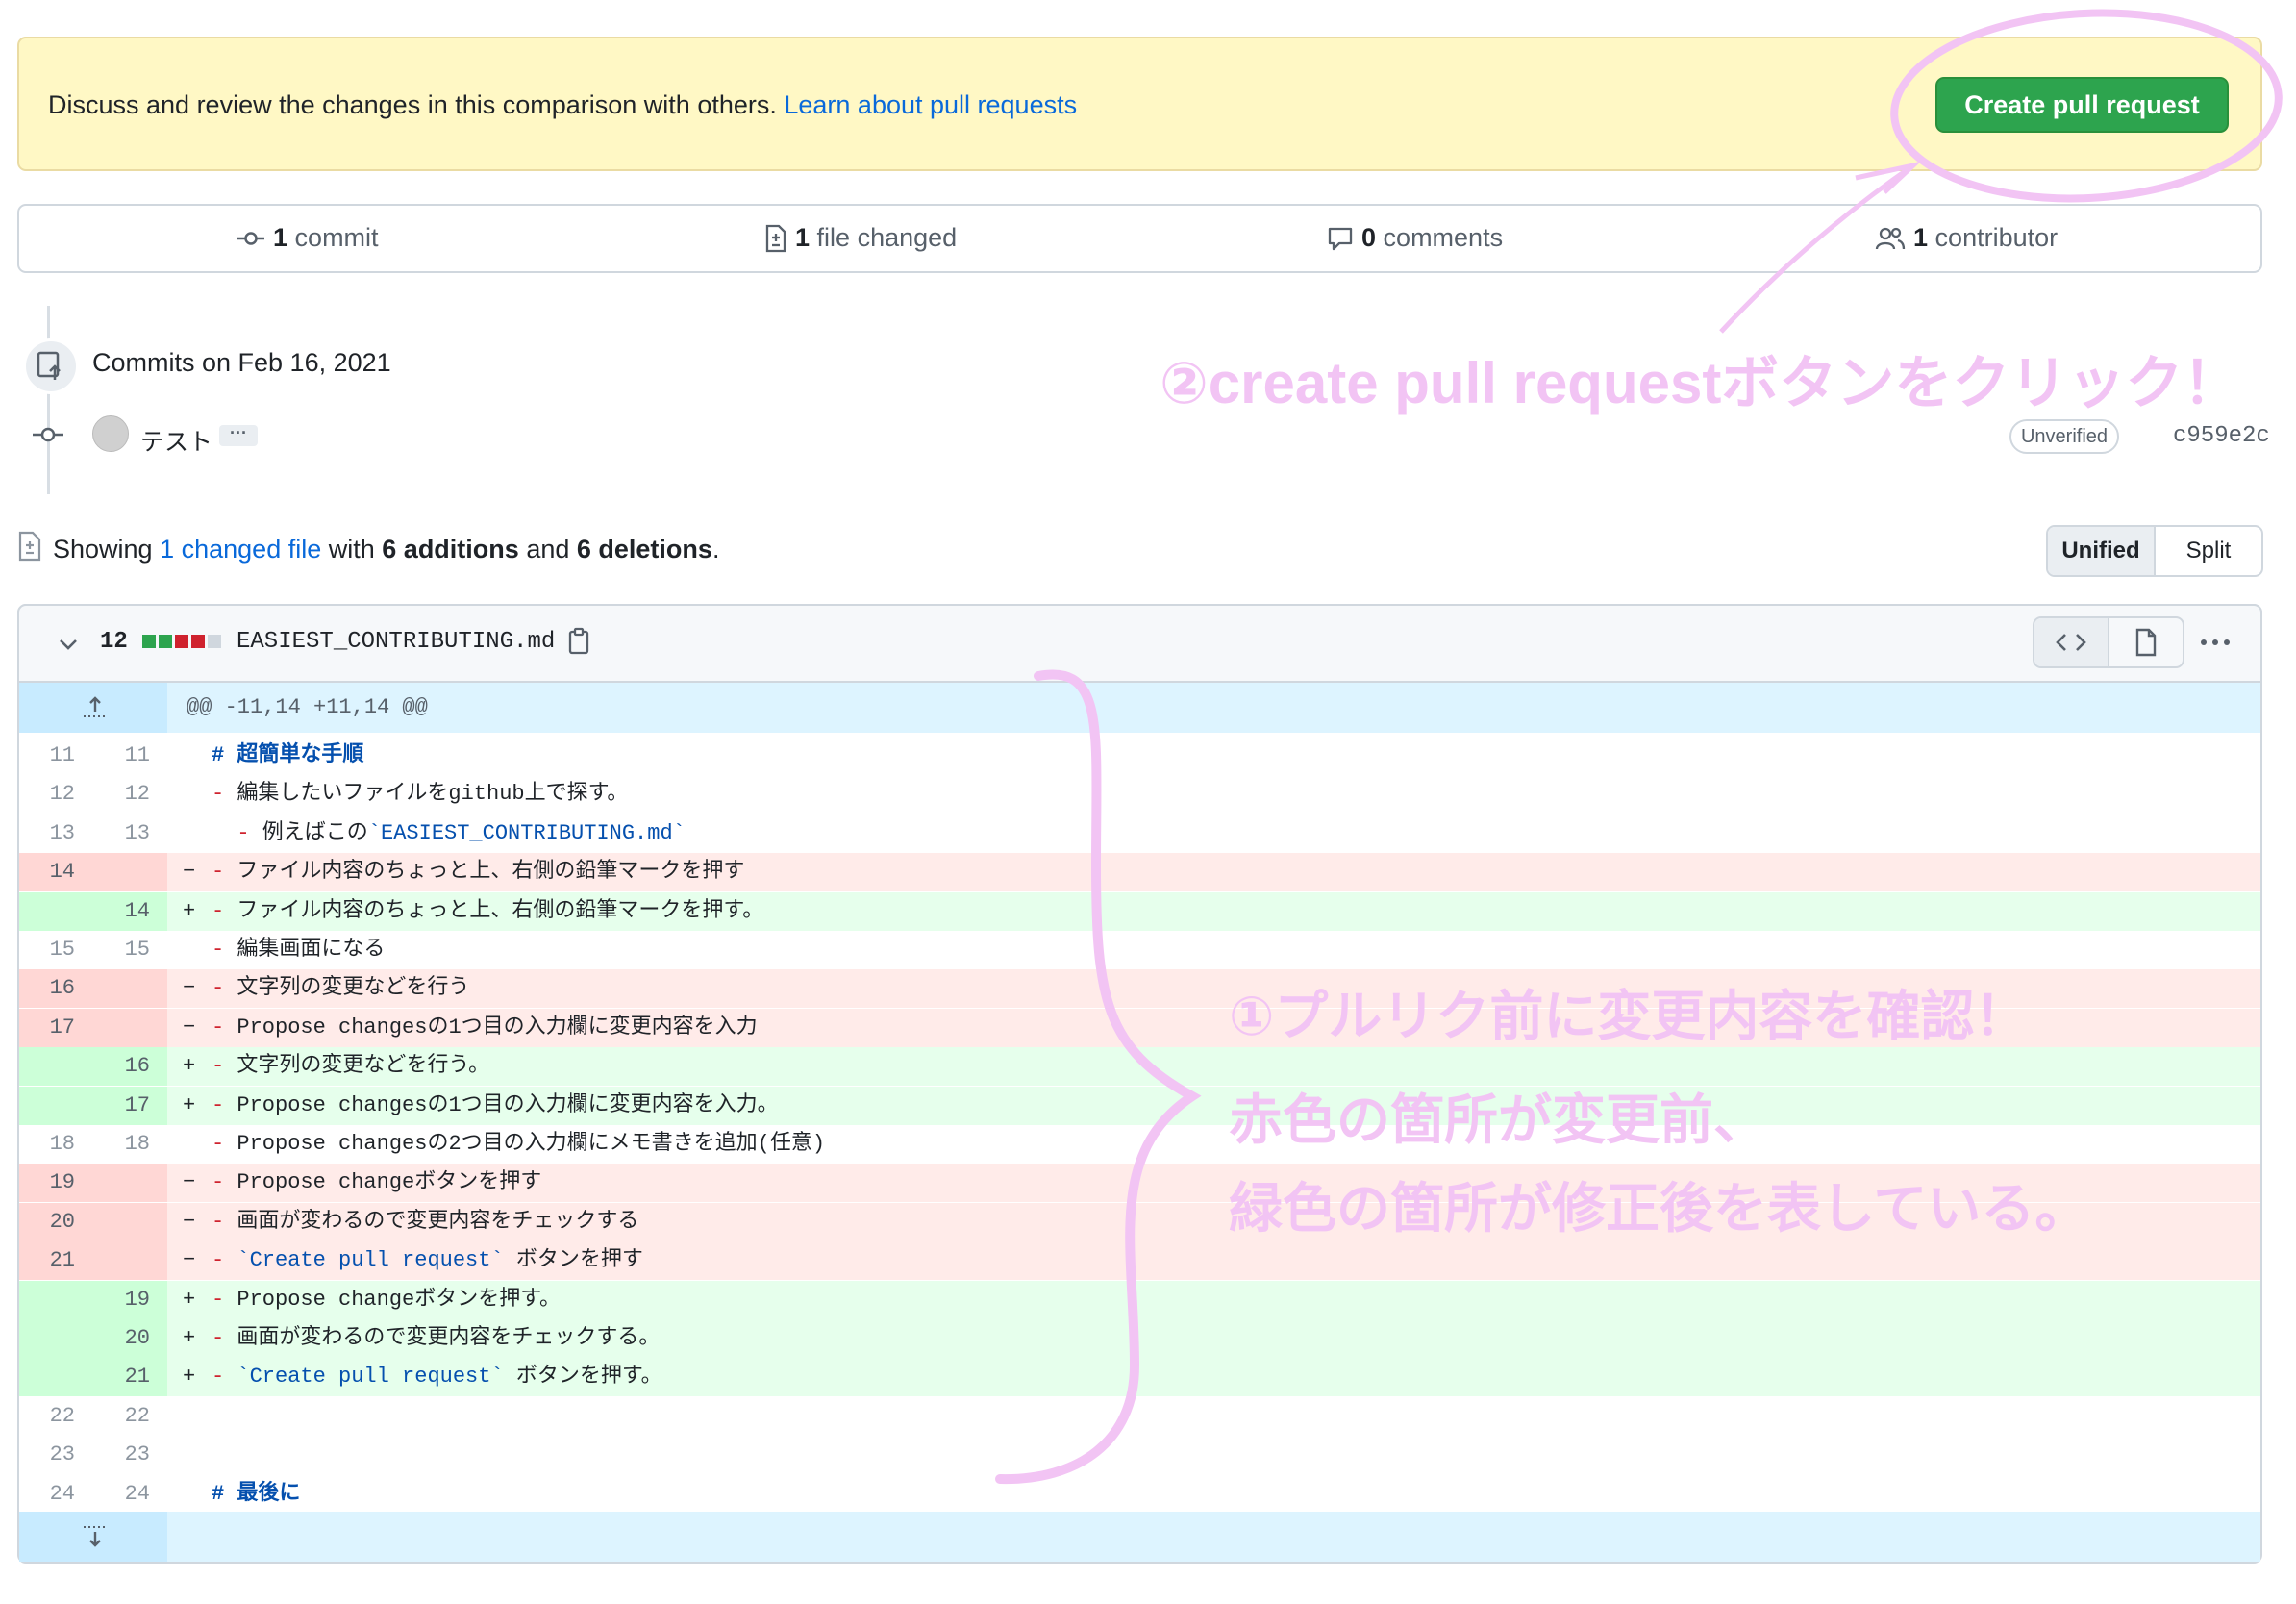 This screenshot has height=1604, width=2296. Describe the element at coordinates (121, 1144) in the screenshot. I see `new-line-number: 18` at that location.